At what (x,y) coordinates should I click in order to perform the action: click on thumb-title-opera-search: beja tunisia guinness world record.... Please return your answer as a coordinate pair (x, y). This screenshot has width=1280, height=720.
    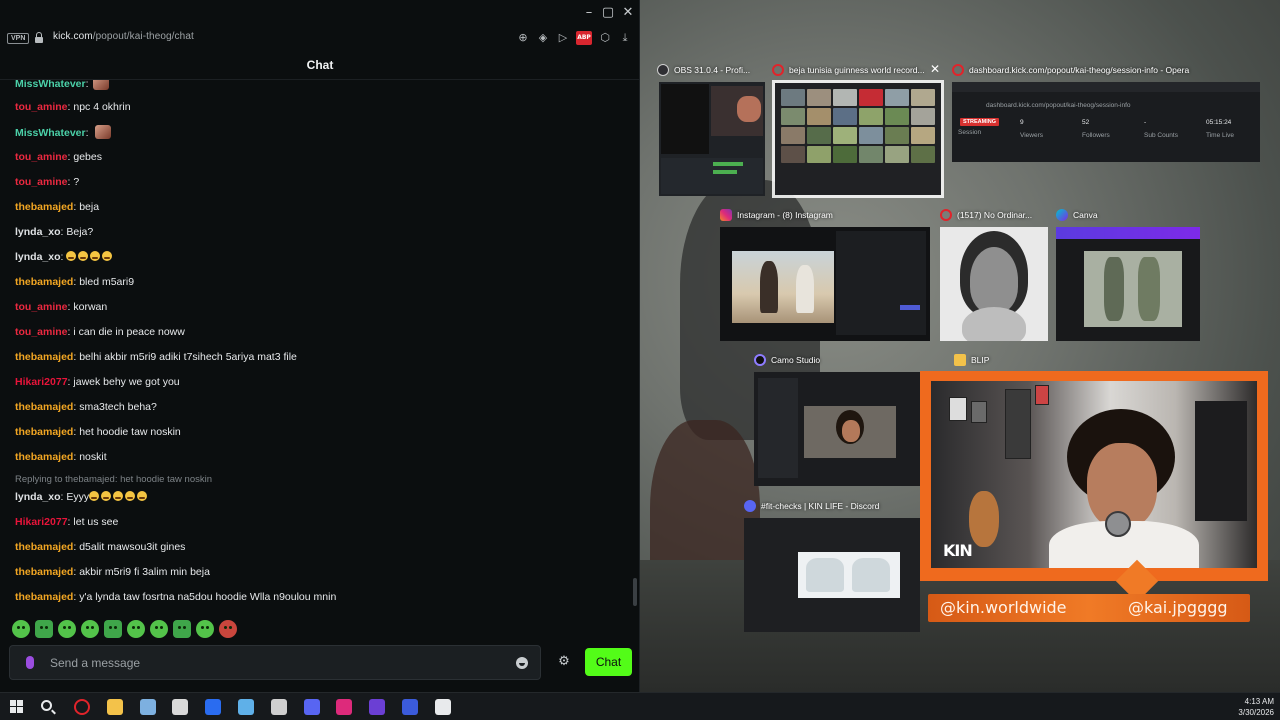
    Looking at the image, I should click on (857, 70).